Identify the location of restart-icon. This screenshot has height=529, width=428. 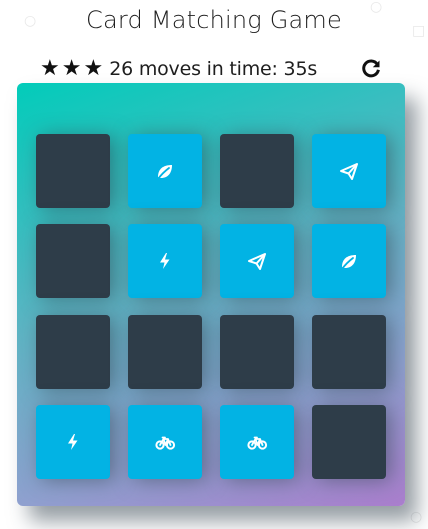
(371, 68).